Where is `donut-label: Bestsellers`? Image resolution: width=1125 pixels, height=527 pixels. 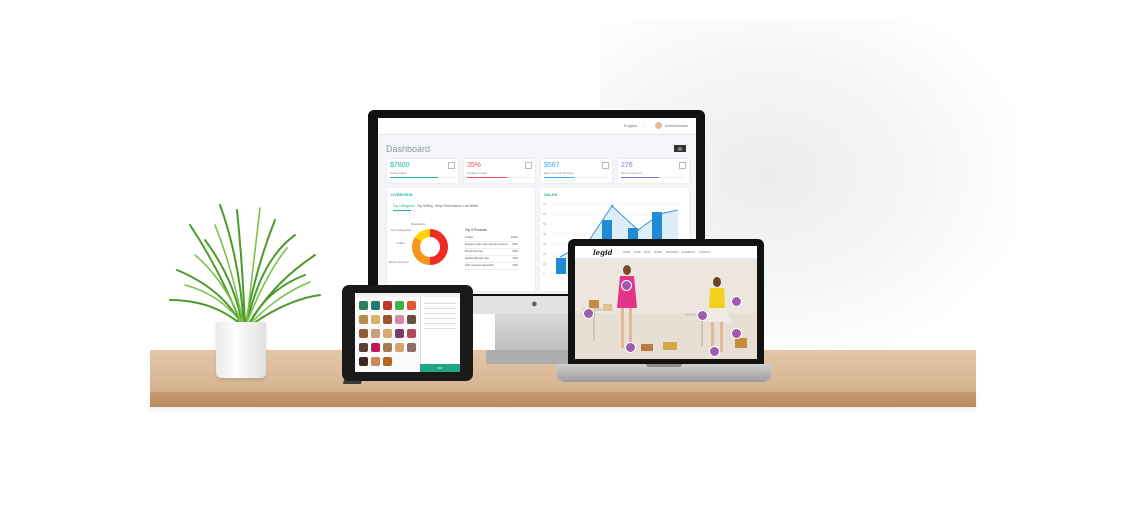 donut-label: Bestsellers is located at coordinates (418, 224).